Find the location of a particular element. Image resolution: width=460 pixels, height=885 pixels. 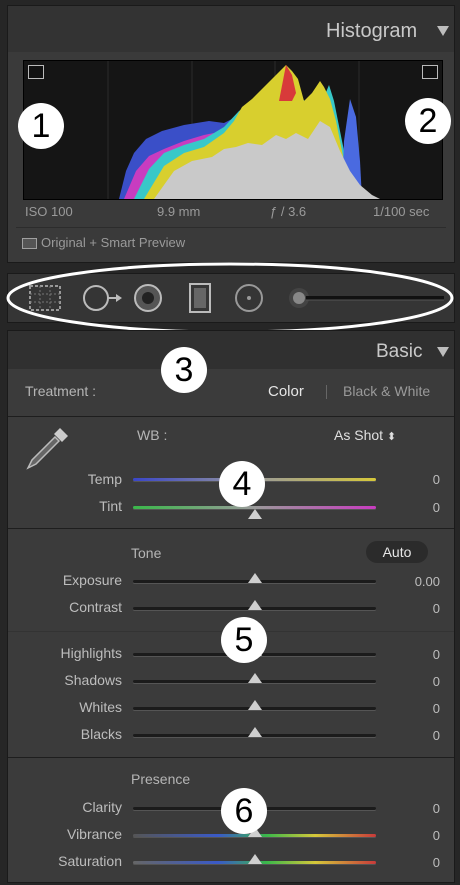

treatment-bw-option: Black & White is located at coordinates (386, 391).